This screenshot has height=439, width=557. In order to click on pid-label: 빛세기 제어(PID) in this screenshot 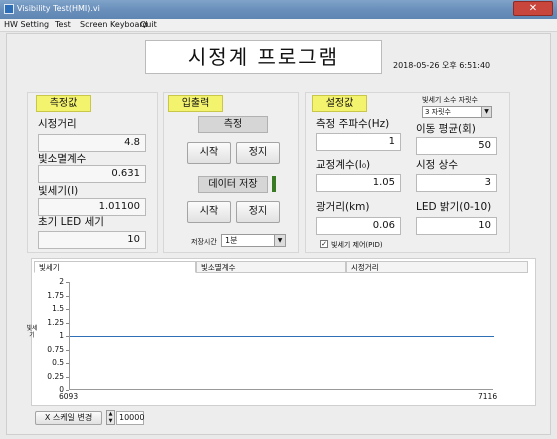, I will do `click(357, 245)`.